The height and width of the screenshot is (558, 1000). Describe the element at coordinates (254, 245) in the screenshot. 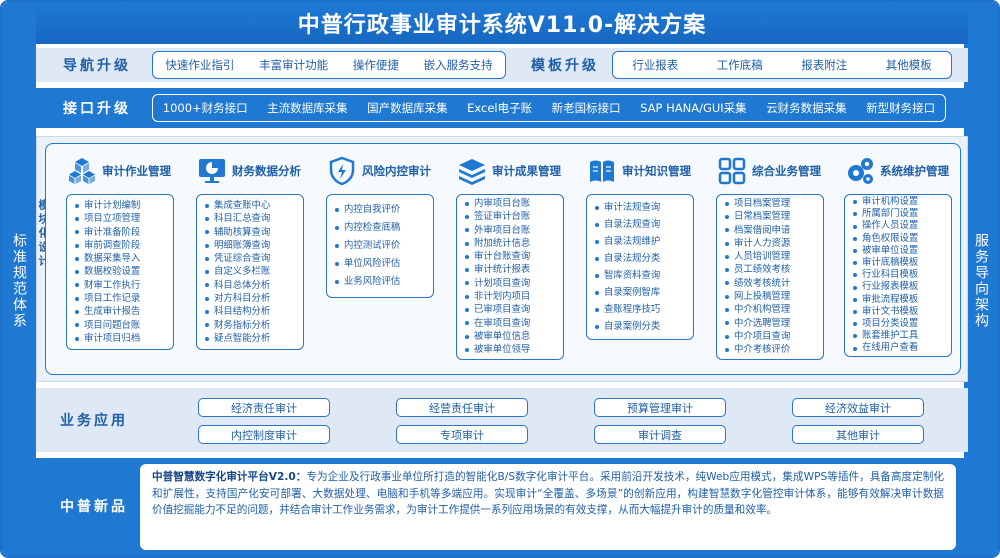

I see `list-item: 明细账簿查询` at that location.